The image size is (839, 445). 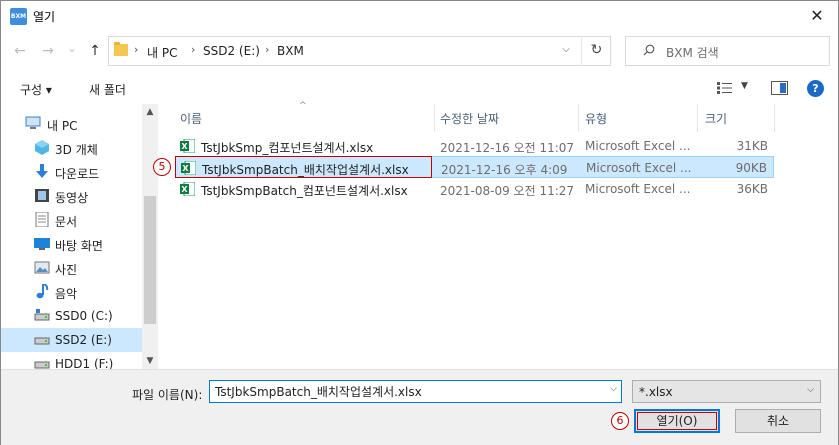 I want to click on close-icon: ✕, so click(x=817, y=16).